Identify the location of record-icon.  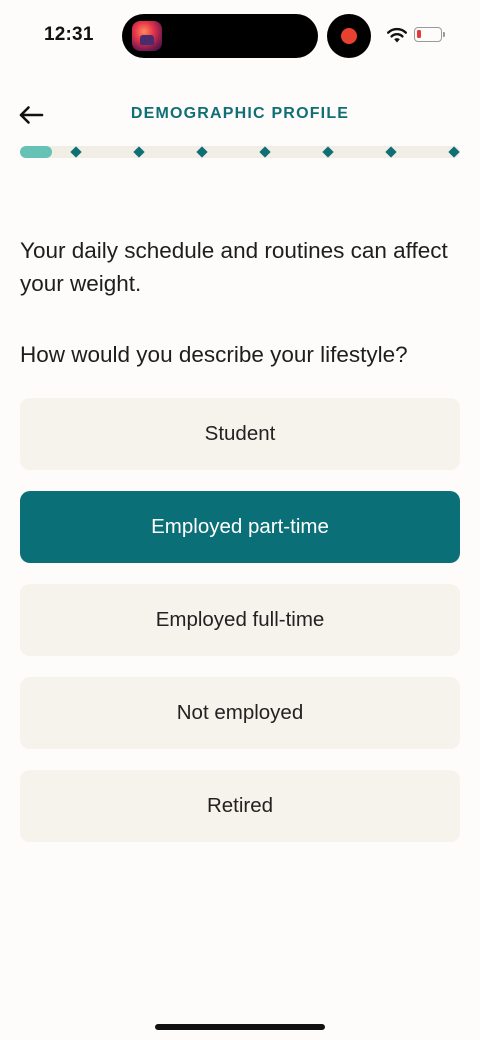
(349, 36).